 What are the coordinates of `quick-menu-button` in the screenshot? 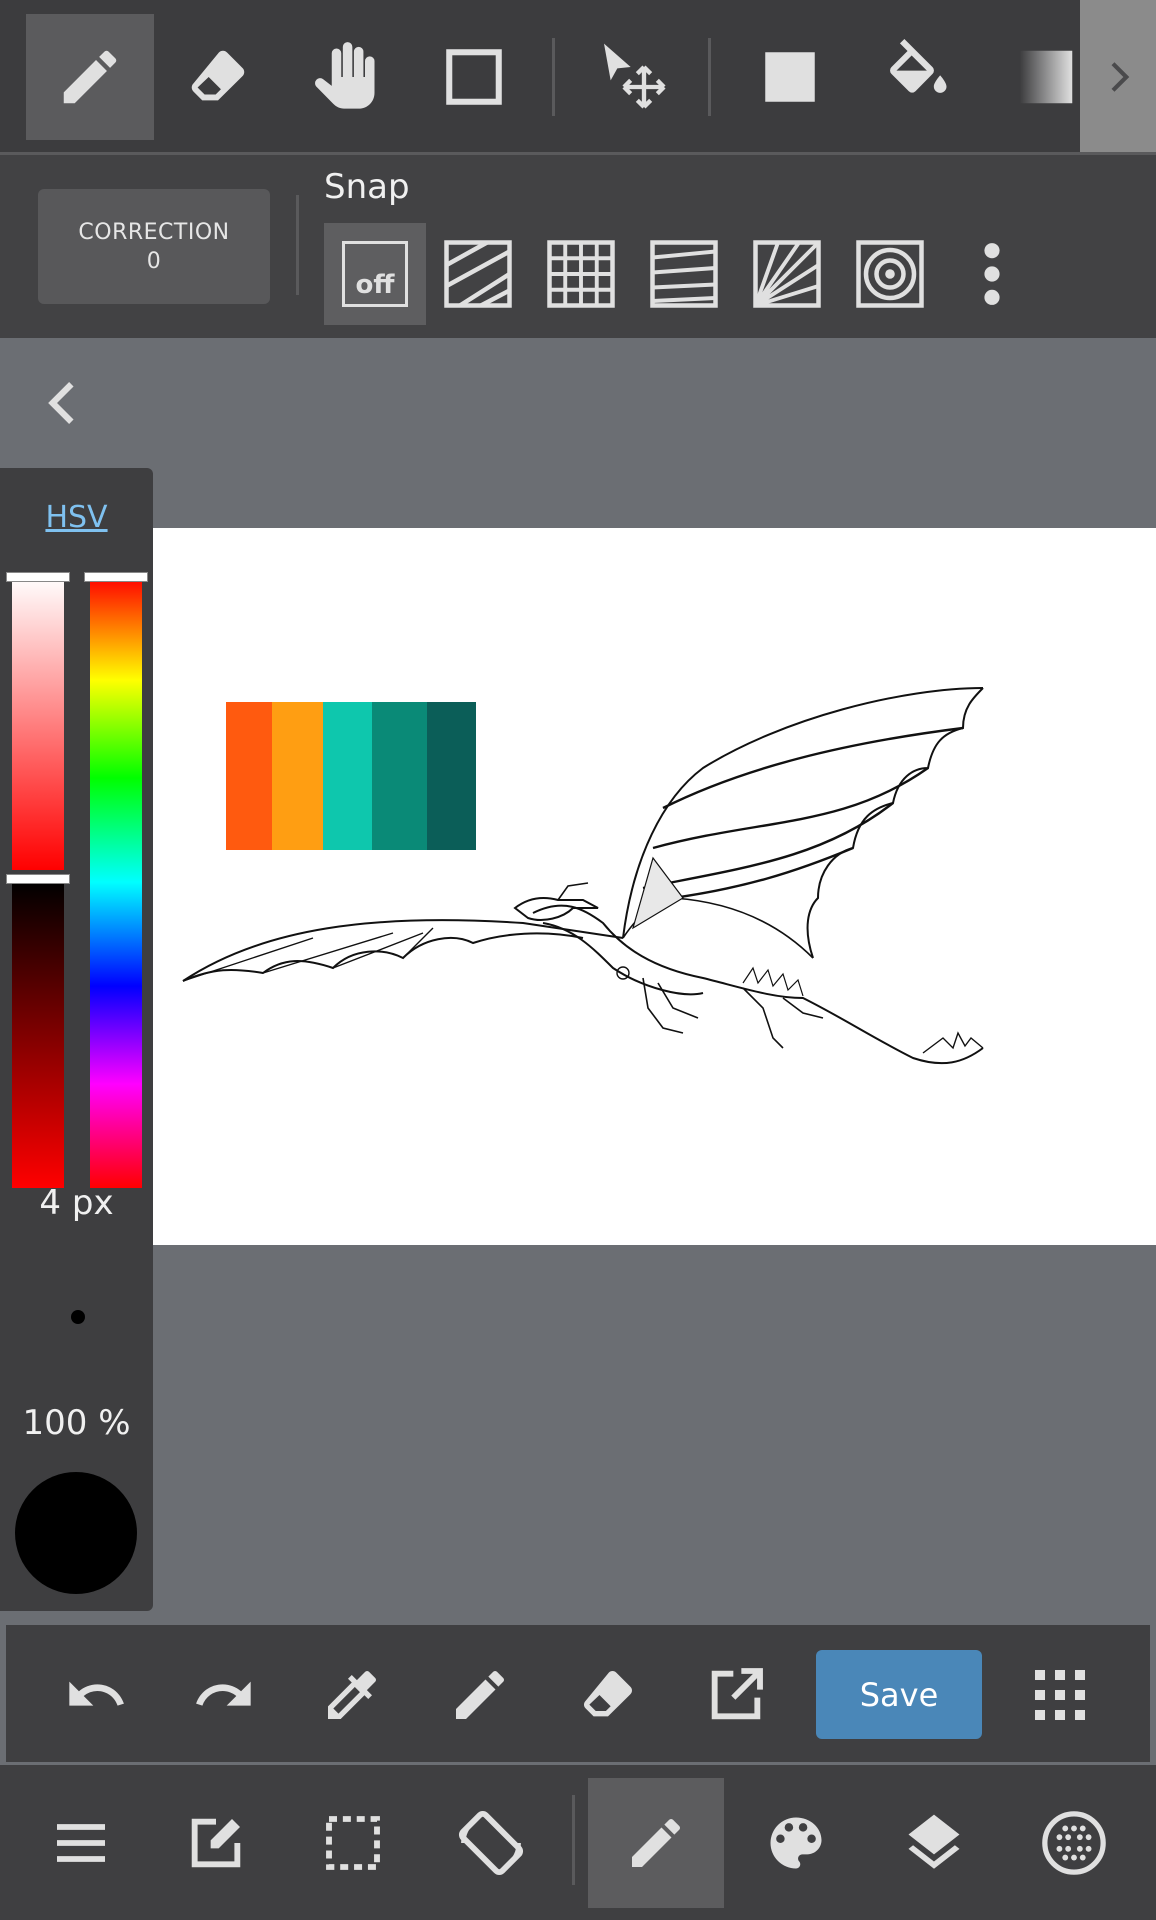 It's located at (1059, 1694).